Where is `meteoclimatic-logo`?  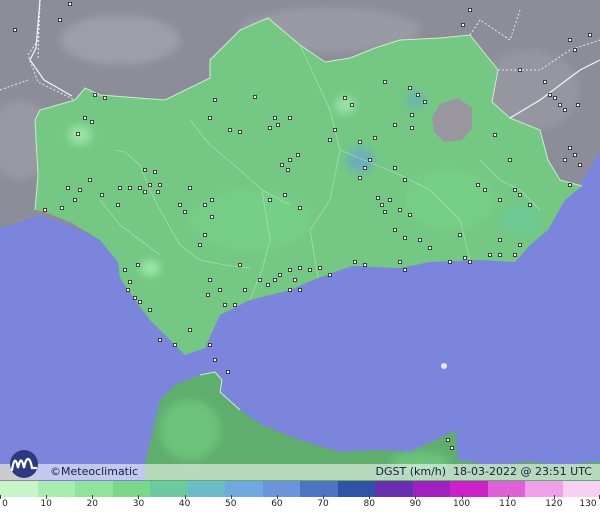 meteoclimatic-logo is located at coordinates (26, 464).